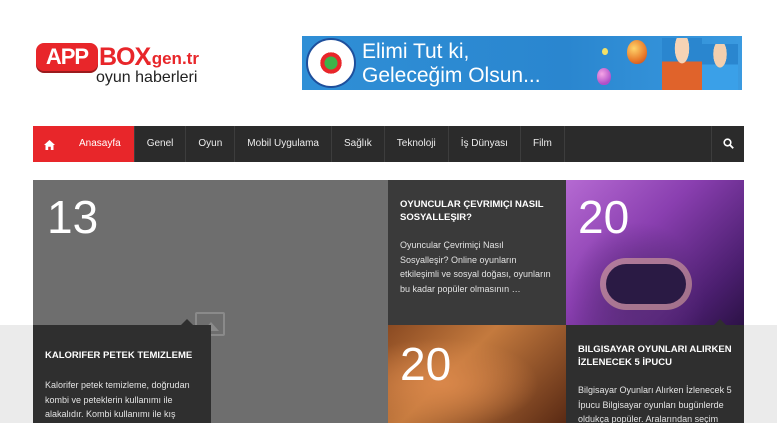 The height and width of the screenshot is (423, 777). I want to click on nav-item: İş Dünyası, so click(485, 144).